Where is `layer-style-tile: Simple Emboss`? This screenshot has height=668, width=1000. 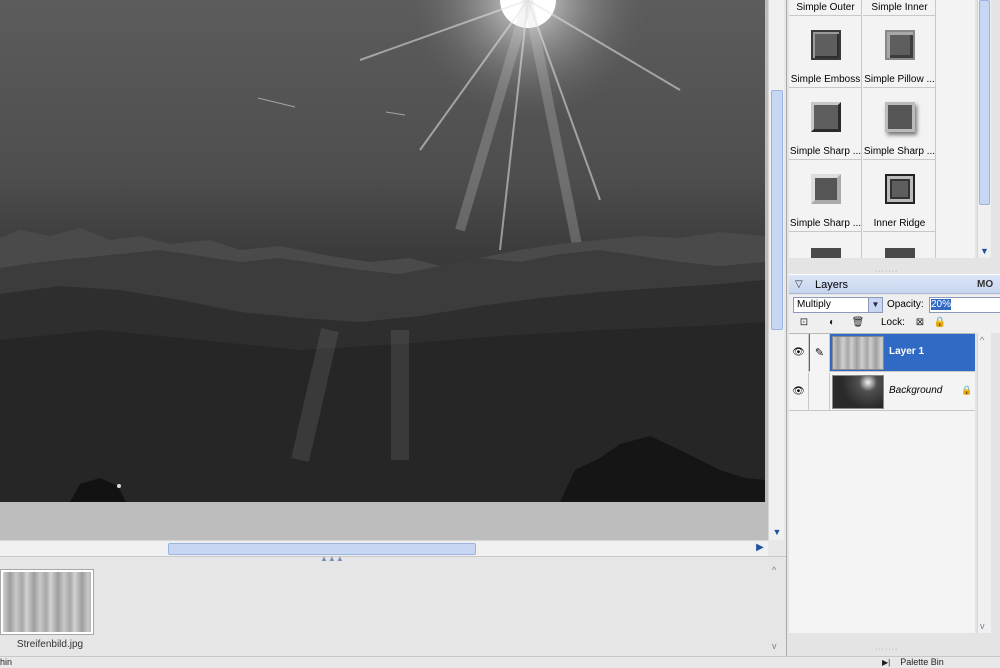
layer-style-tile: Simple Emboss is located at coordinates (825, 52).